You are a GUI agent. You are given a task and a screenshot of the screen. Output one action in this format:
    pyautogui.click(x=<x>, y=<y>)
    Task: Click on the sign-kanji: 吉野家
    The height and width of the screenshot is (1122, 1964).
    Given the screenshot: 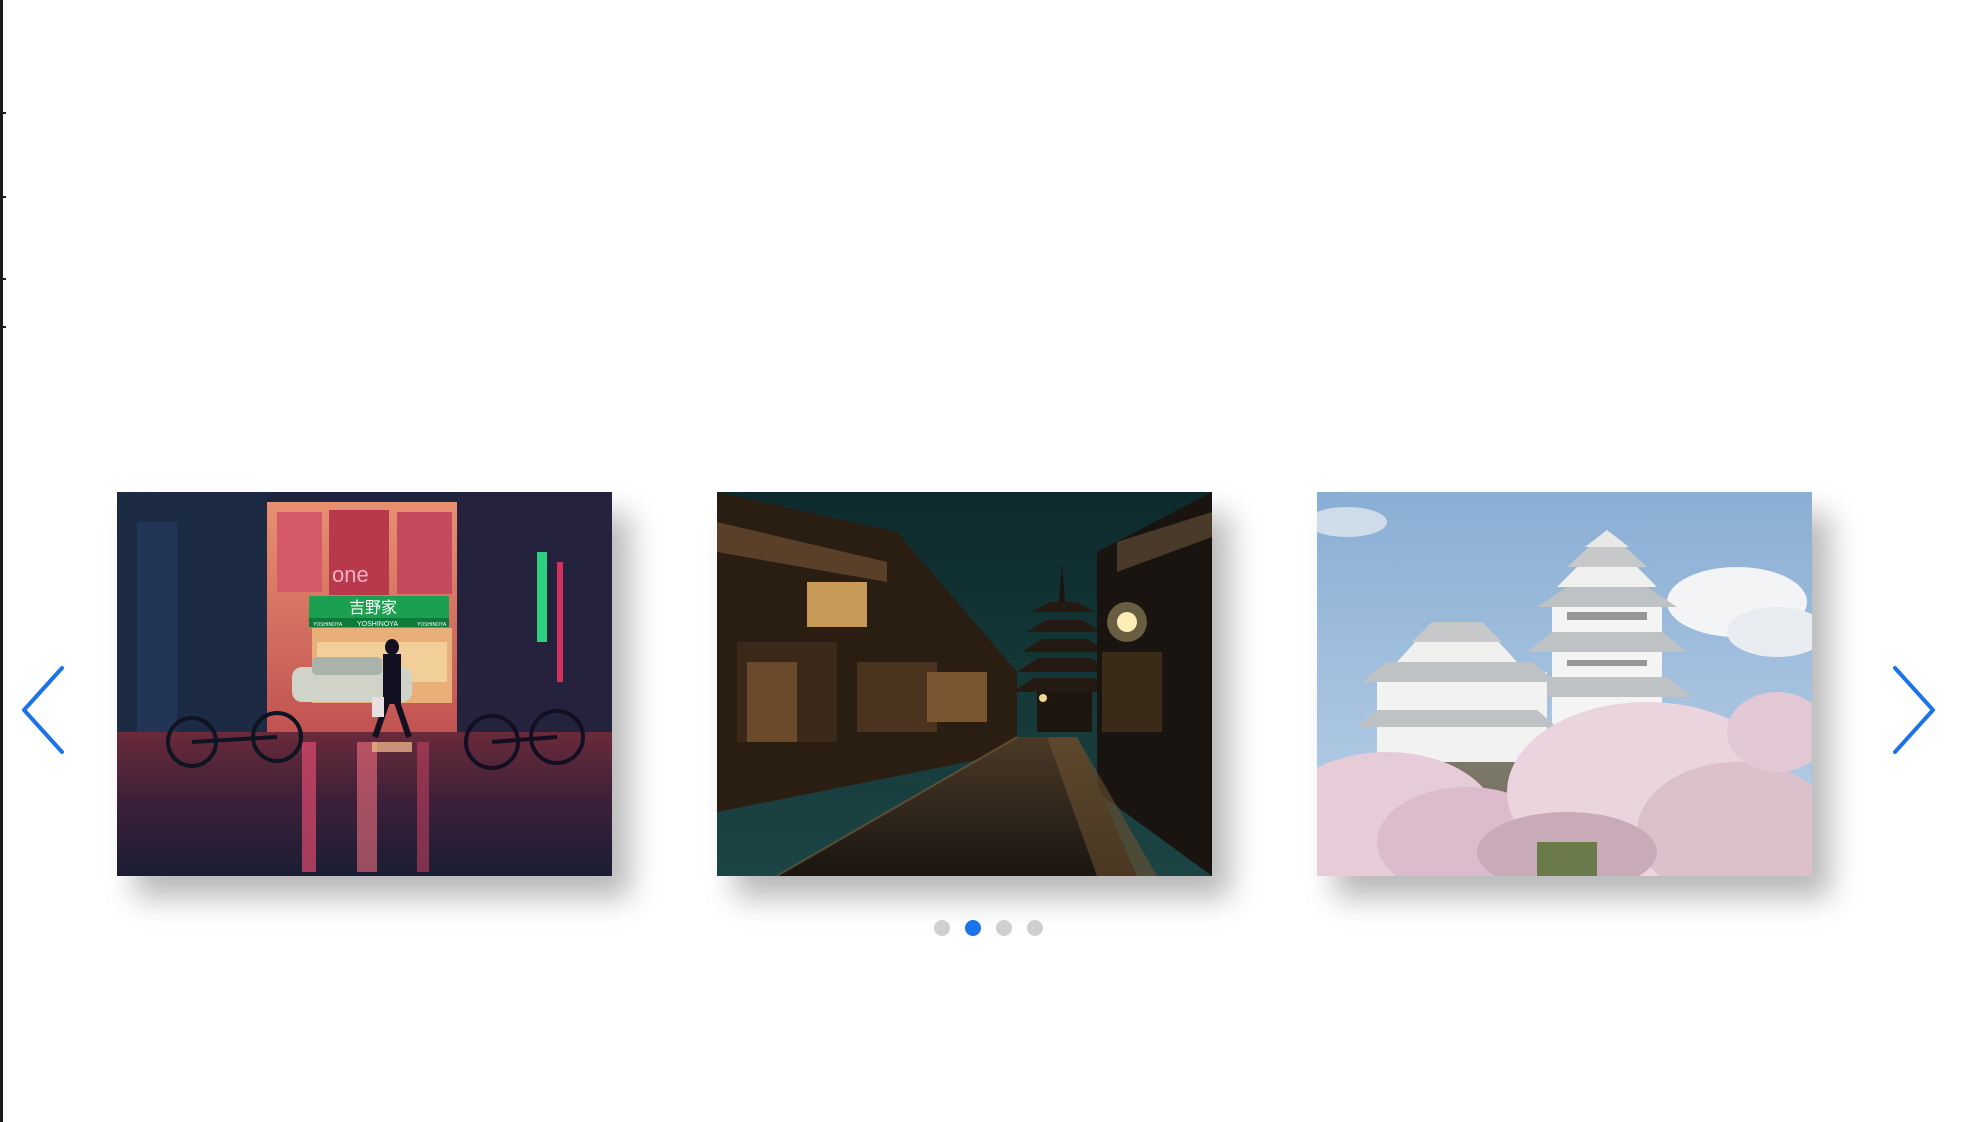 What is the action you would take?
    pyautogui.click(x=373, y=607)
    